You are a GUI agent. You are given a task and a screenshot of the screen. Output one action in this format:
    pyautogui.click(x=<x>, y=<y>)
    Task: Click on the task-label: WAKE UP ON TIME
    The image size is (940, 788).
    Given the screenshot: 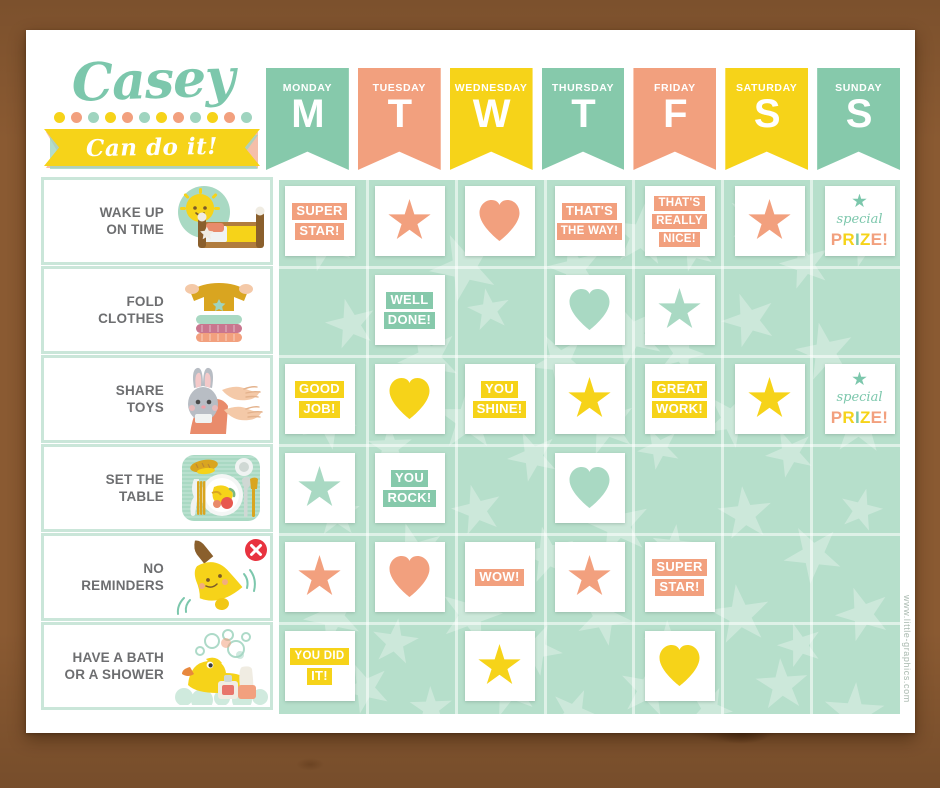 What is the action you would take?
    pyautogui.click(x=131, y=221)
    